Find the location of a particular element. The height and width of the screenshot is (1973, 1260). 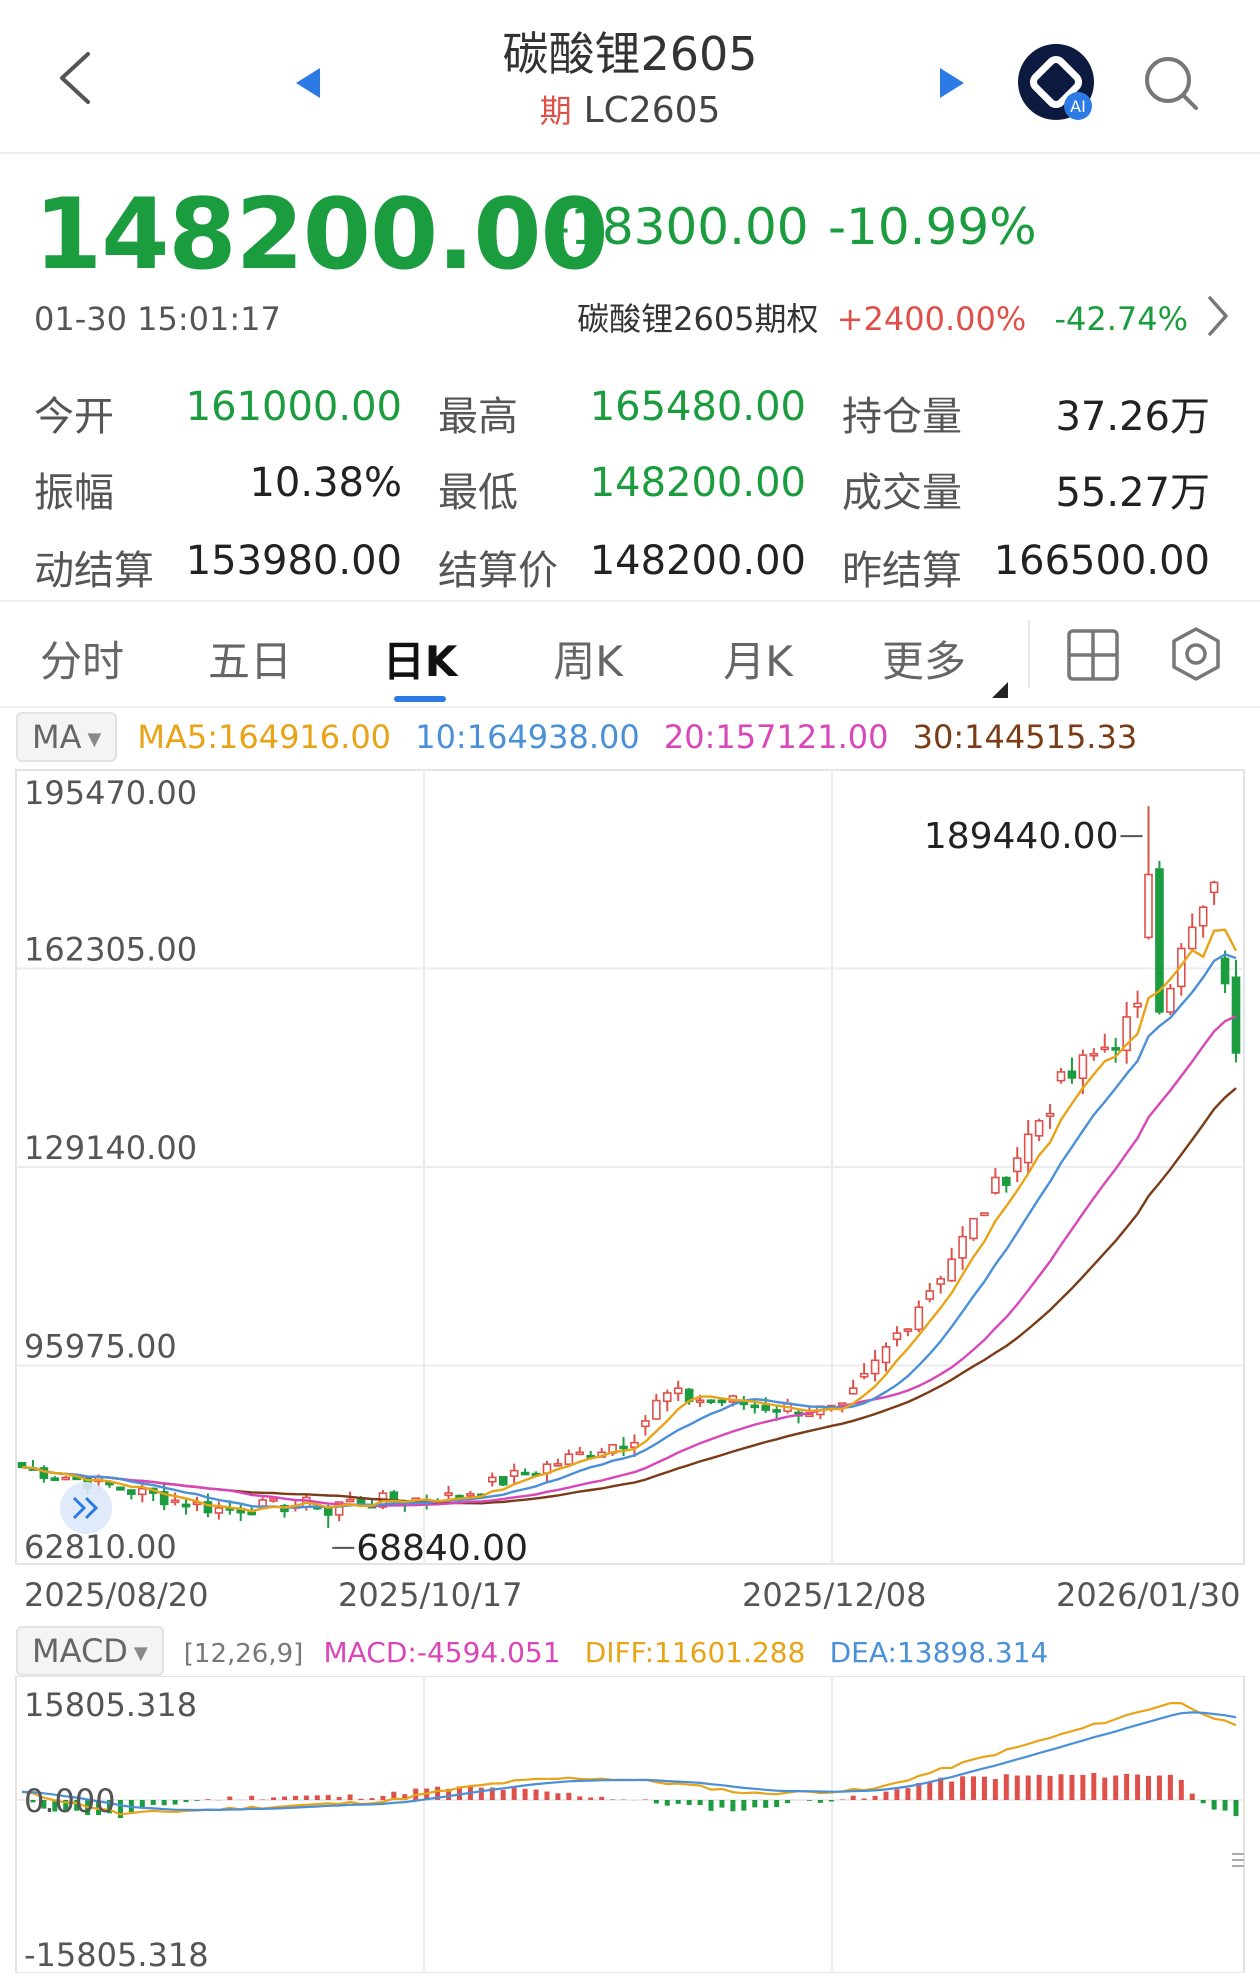

tab-2: 日K is located at coordinates (420, 658).